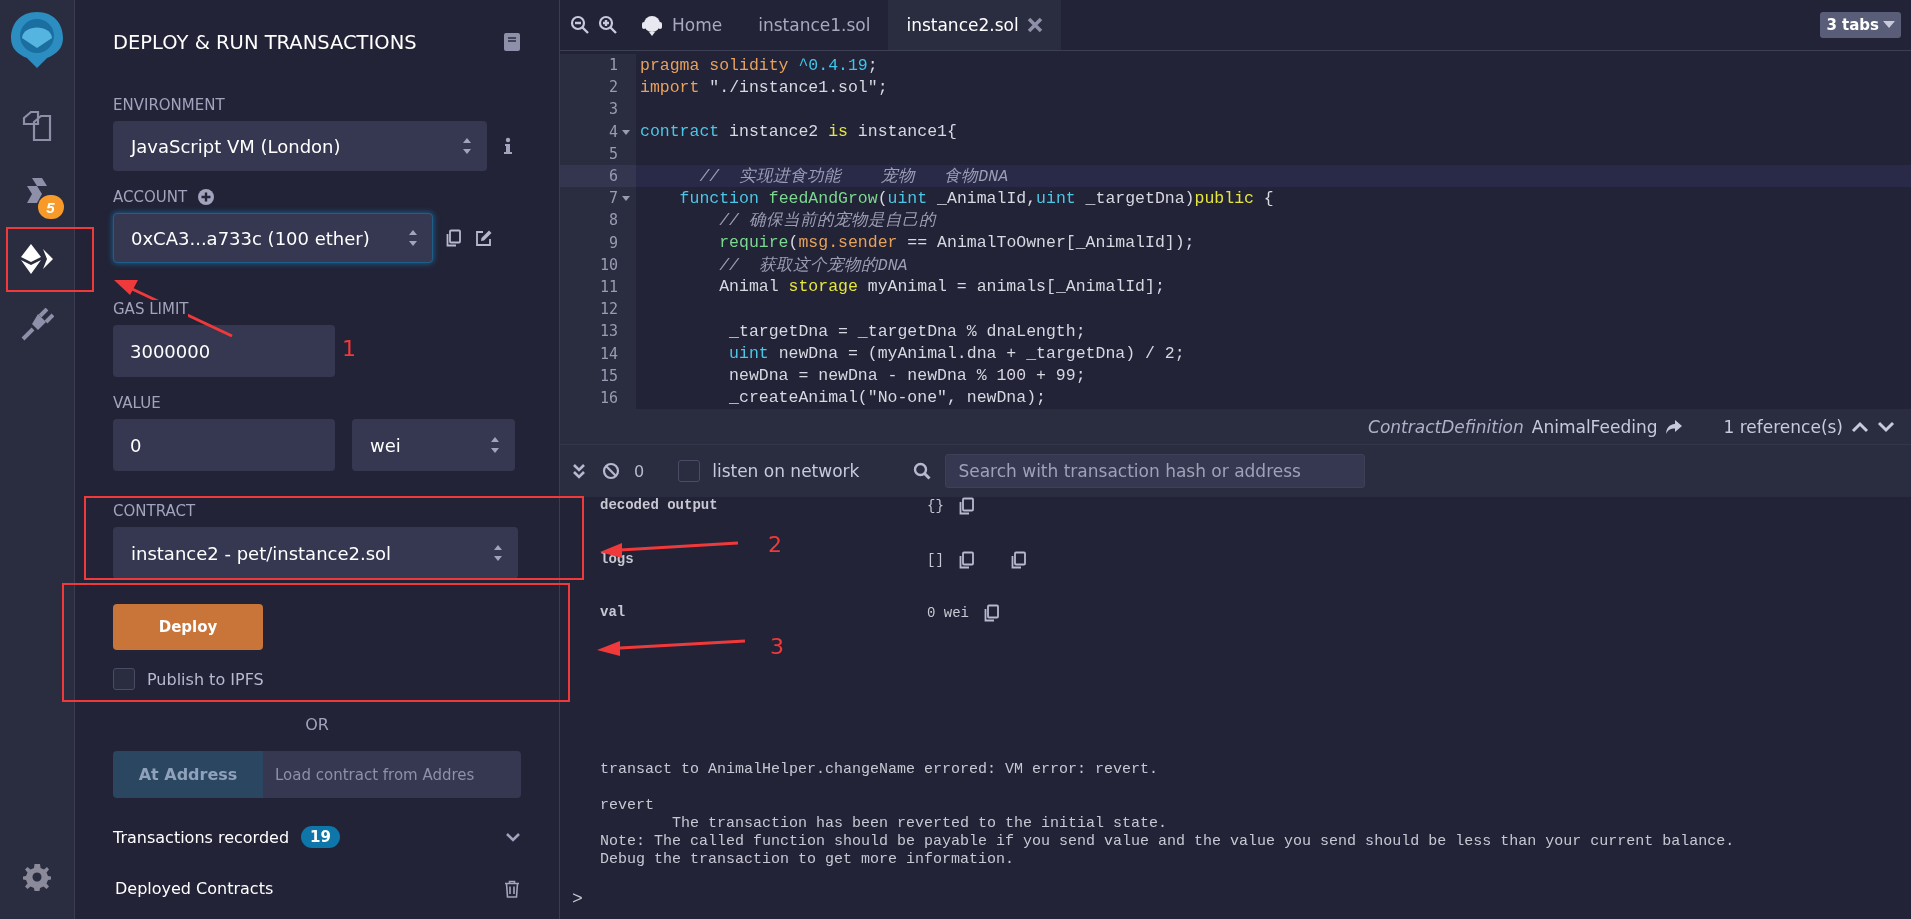 The height and width of the screenshot is (919, 1911). Describe the element at coordinates (907, 376) in the screenshot. I see `code-line: newDna = newDna - newDna % 100 + 99;` at that location.